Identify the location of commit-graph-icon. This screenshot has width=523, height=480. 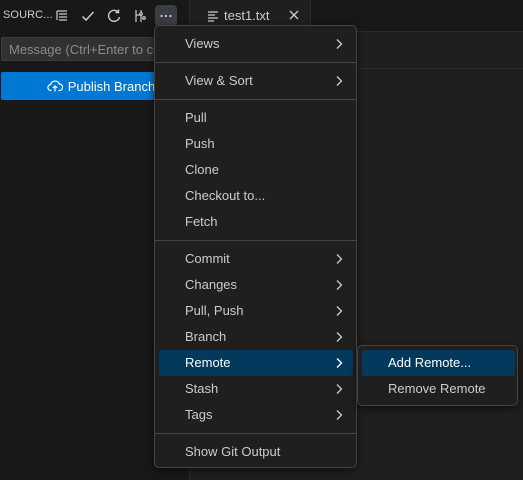
(140, 16).